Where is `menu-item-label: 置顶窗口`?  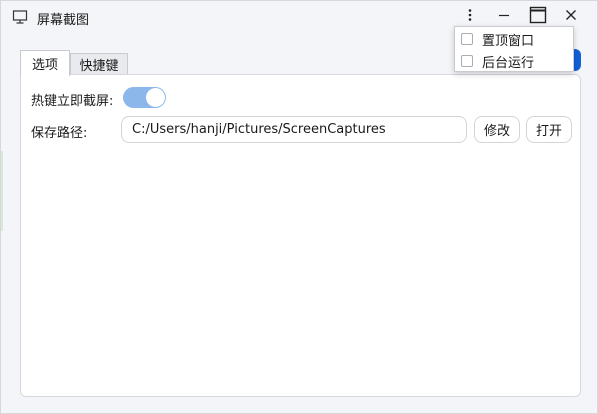 menu-item-label: 置顶窗口 is located at coordinates (508, 41).